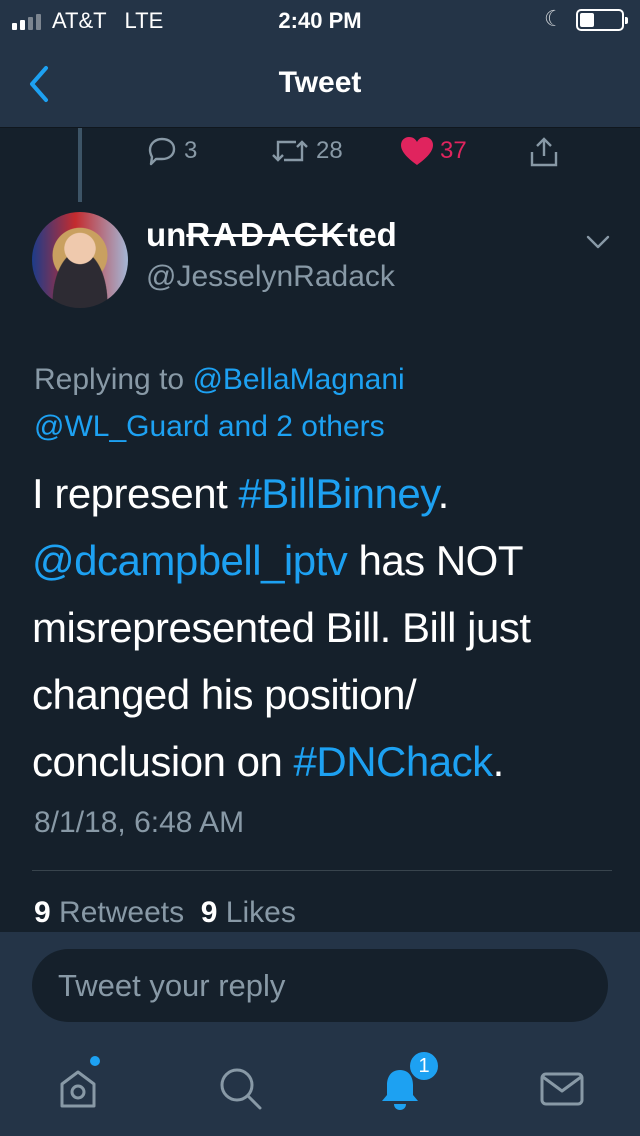  Describe the element at coordinates (424, 1066) in the screenshot. I see `notification-badge: 1` at that location.